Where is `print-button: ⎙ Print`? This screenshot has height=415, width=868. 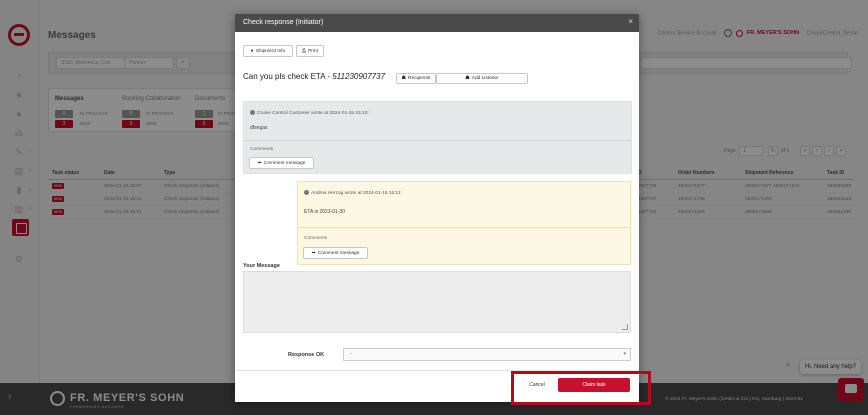 print-button: ⎙ Print is located at coordinates (310, 51).